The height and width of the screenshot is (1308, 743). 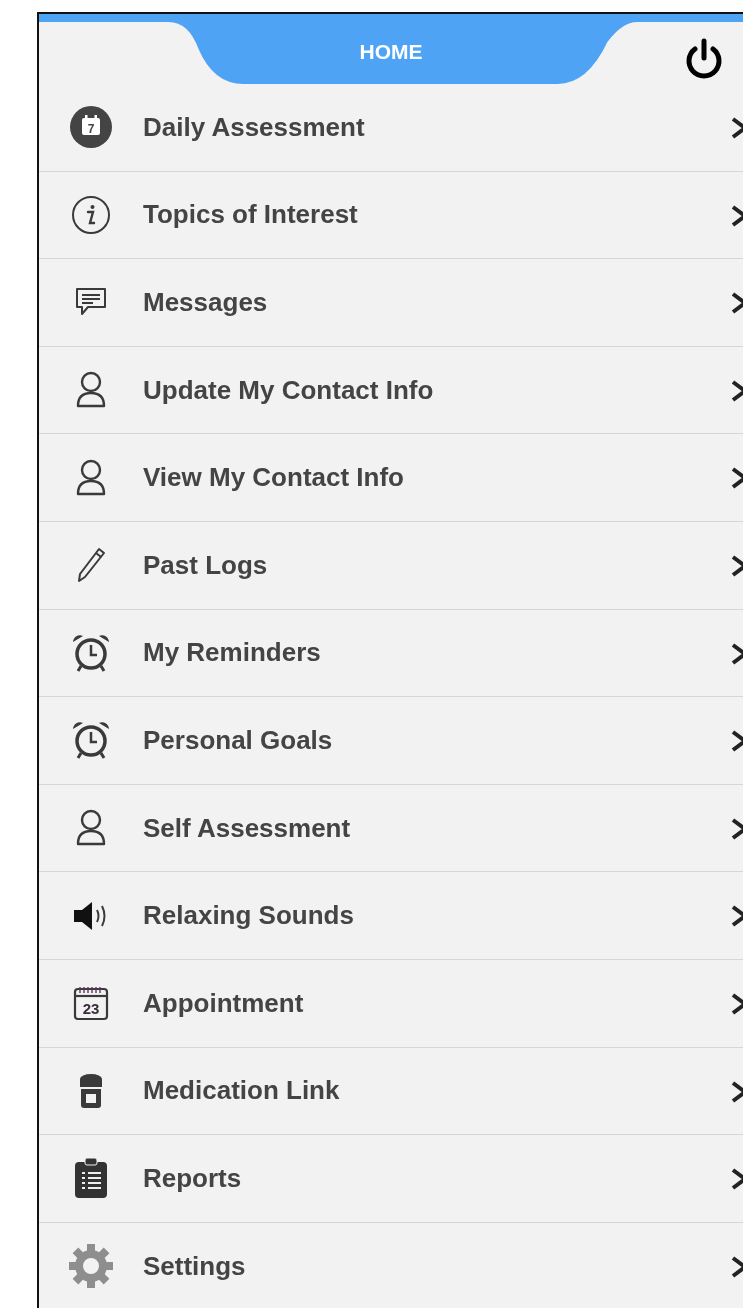 I want to click on pencil-icon, so click(x=91, y=565).